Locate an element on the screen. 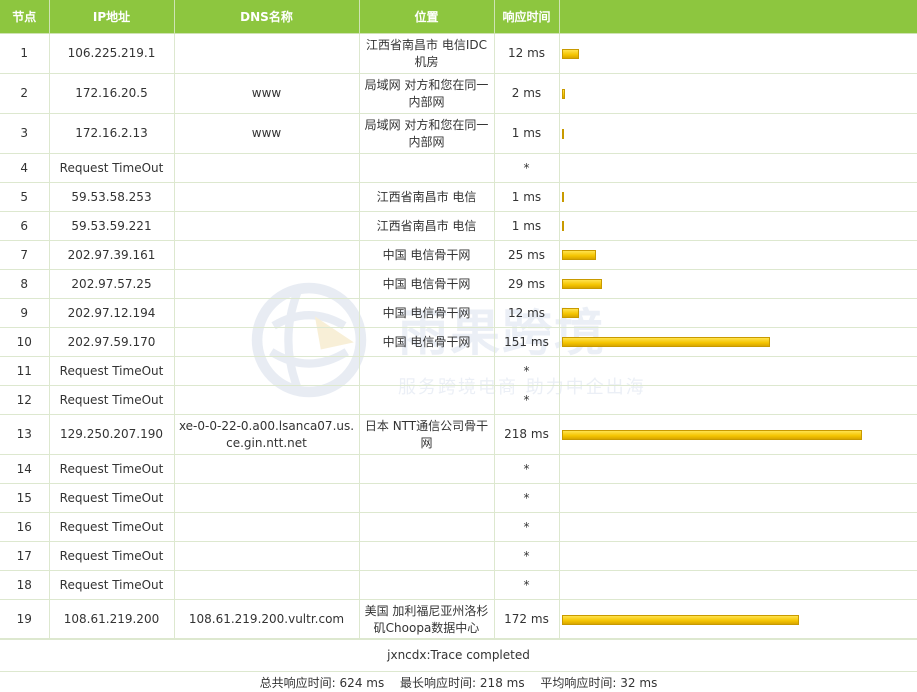  hop-node-cell: 11 is located at coordinates (25, 371).